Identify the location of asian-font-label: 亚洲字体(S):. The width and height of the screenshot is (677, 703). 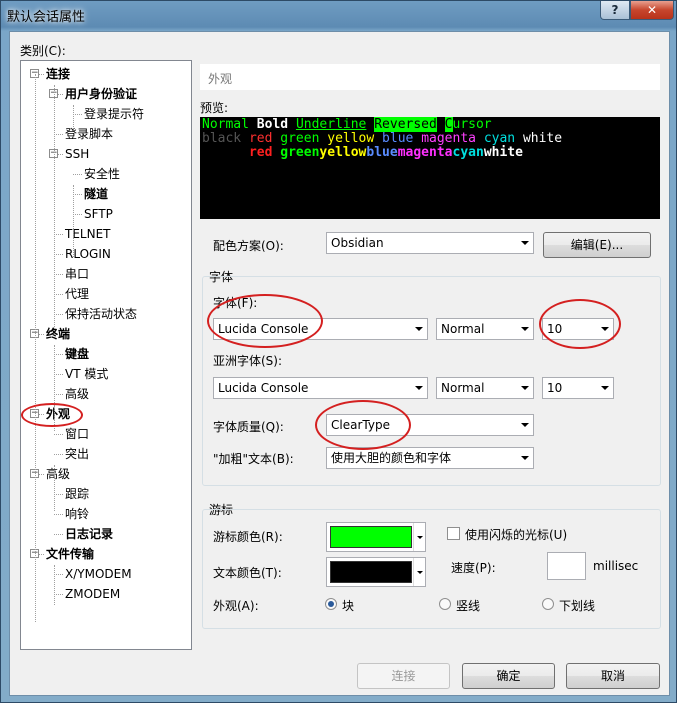
(248, 361).